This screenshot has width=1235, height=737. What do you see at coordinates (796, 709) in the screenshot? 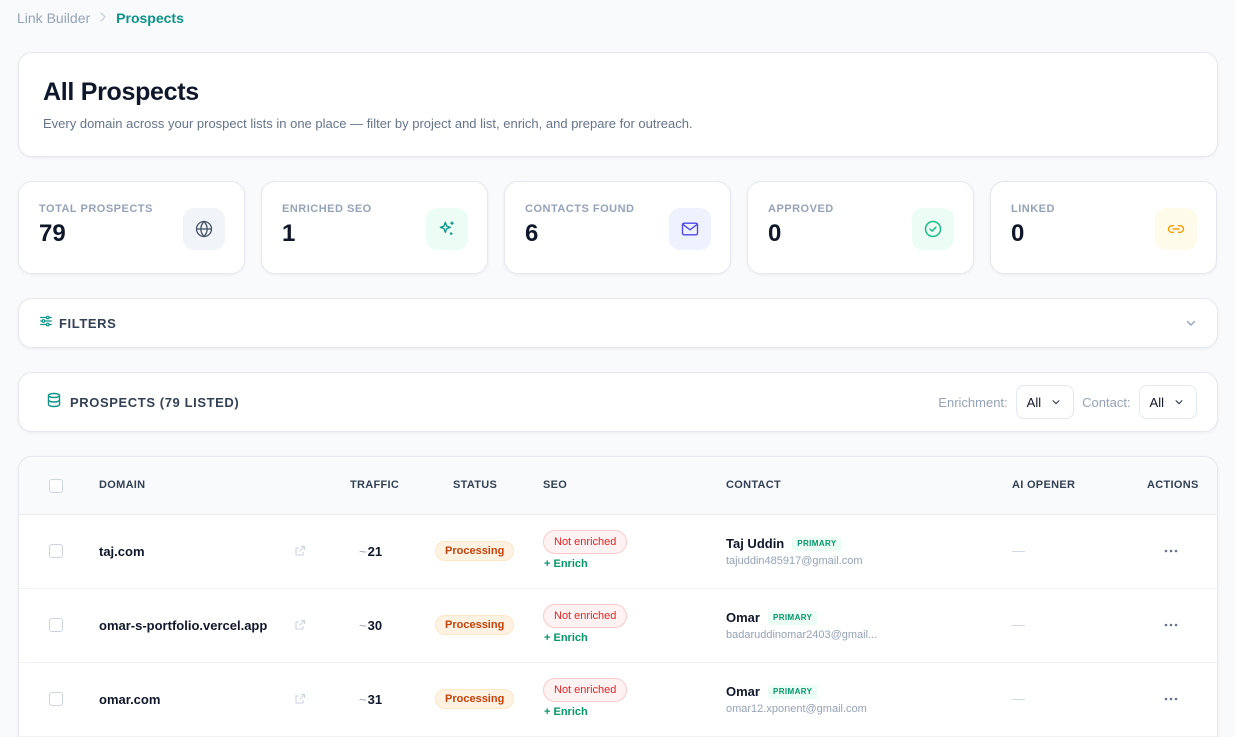
I see `contact-email: omar12.xponent@gmail.com` at bounding box center [796, 709].